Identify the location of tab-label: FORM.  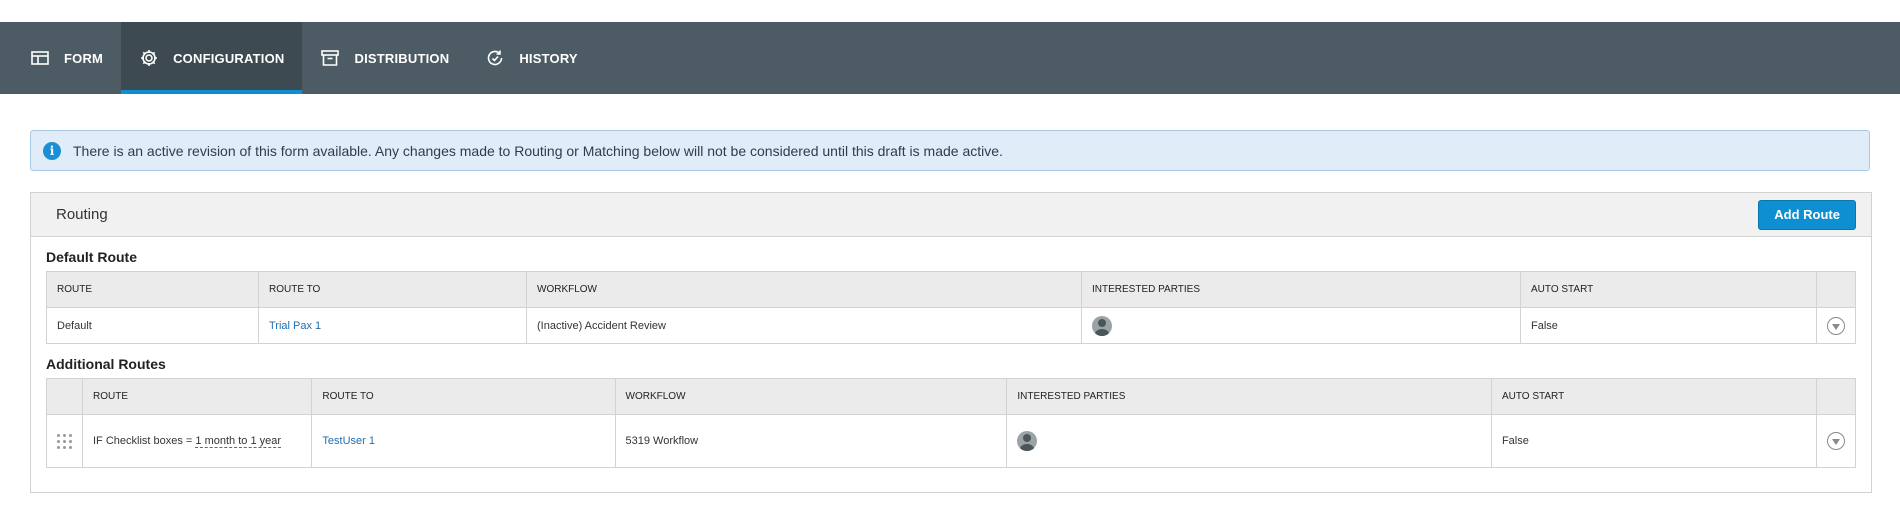
(84, 58).